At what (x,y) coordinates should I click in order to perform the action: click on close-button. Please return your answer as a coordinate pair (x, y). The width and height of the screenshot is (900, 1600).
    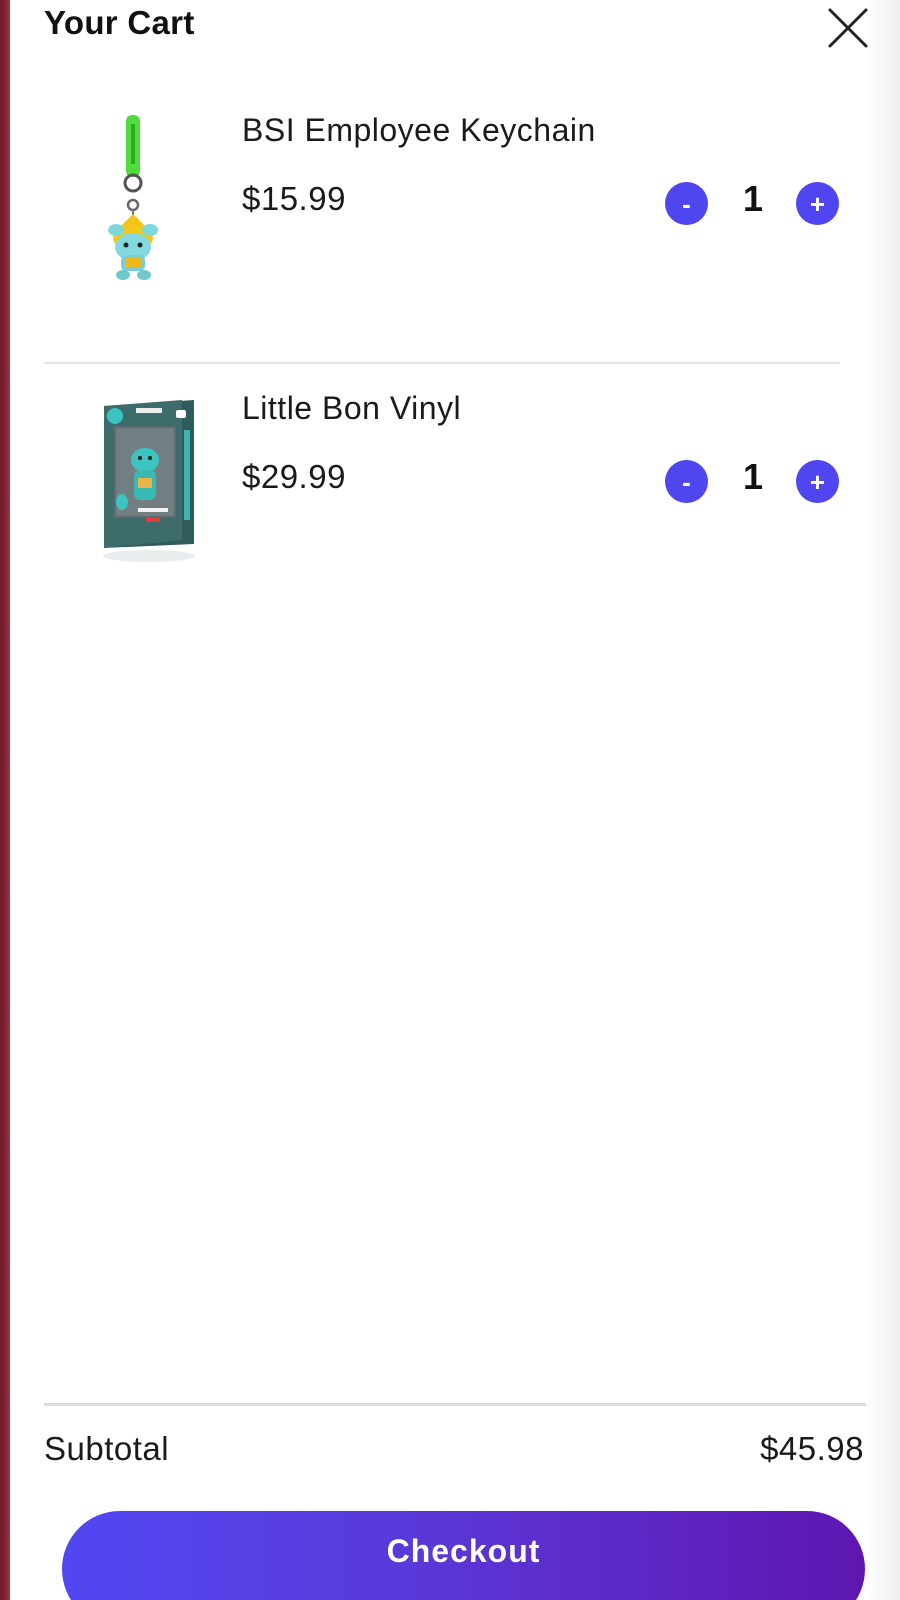
    Looking at the image, I should click on (848, 28).